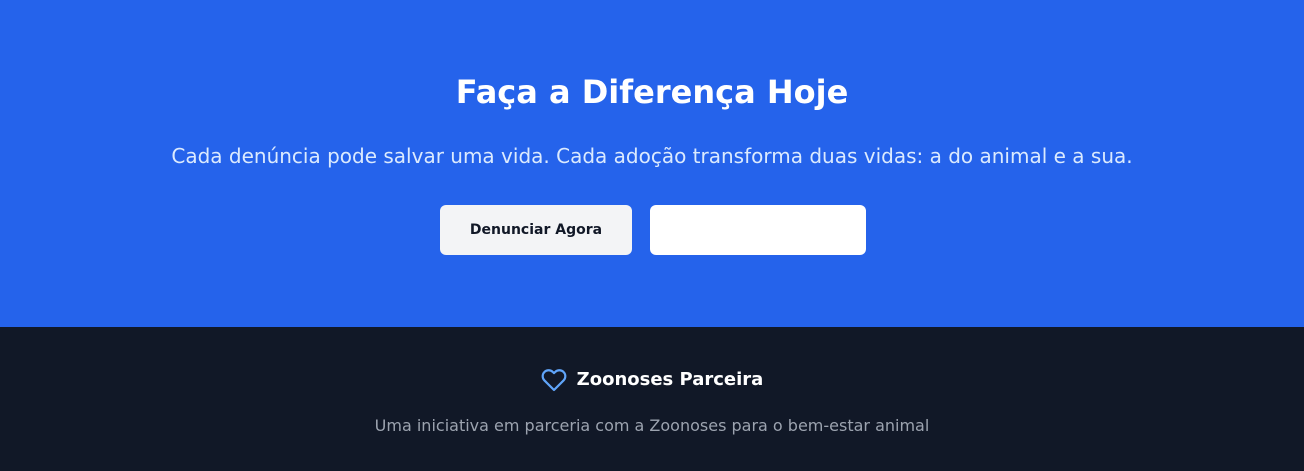 The height and width of the screenshot is (471, 1304). What do you see at coordinates (536, 230) in the screenshot?
I see `report-now-button: Denunciar Agora` at bounding box center [536, 230].